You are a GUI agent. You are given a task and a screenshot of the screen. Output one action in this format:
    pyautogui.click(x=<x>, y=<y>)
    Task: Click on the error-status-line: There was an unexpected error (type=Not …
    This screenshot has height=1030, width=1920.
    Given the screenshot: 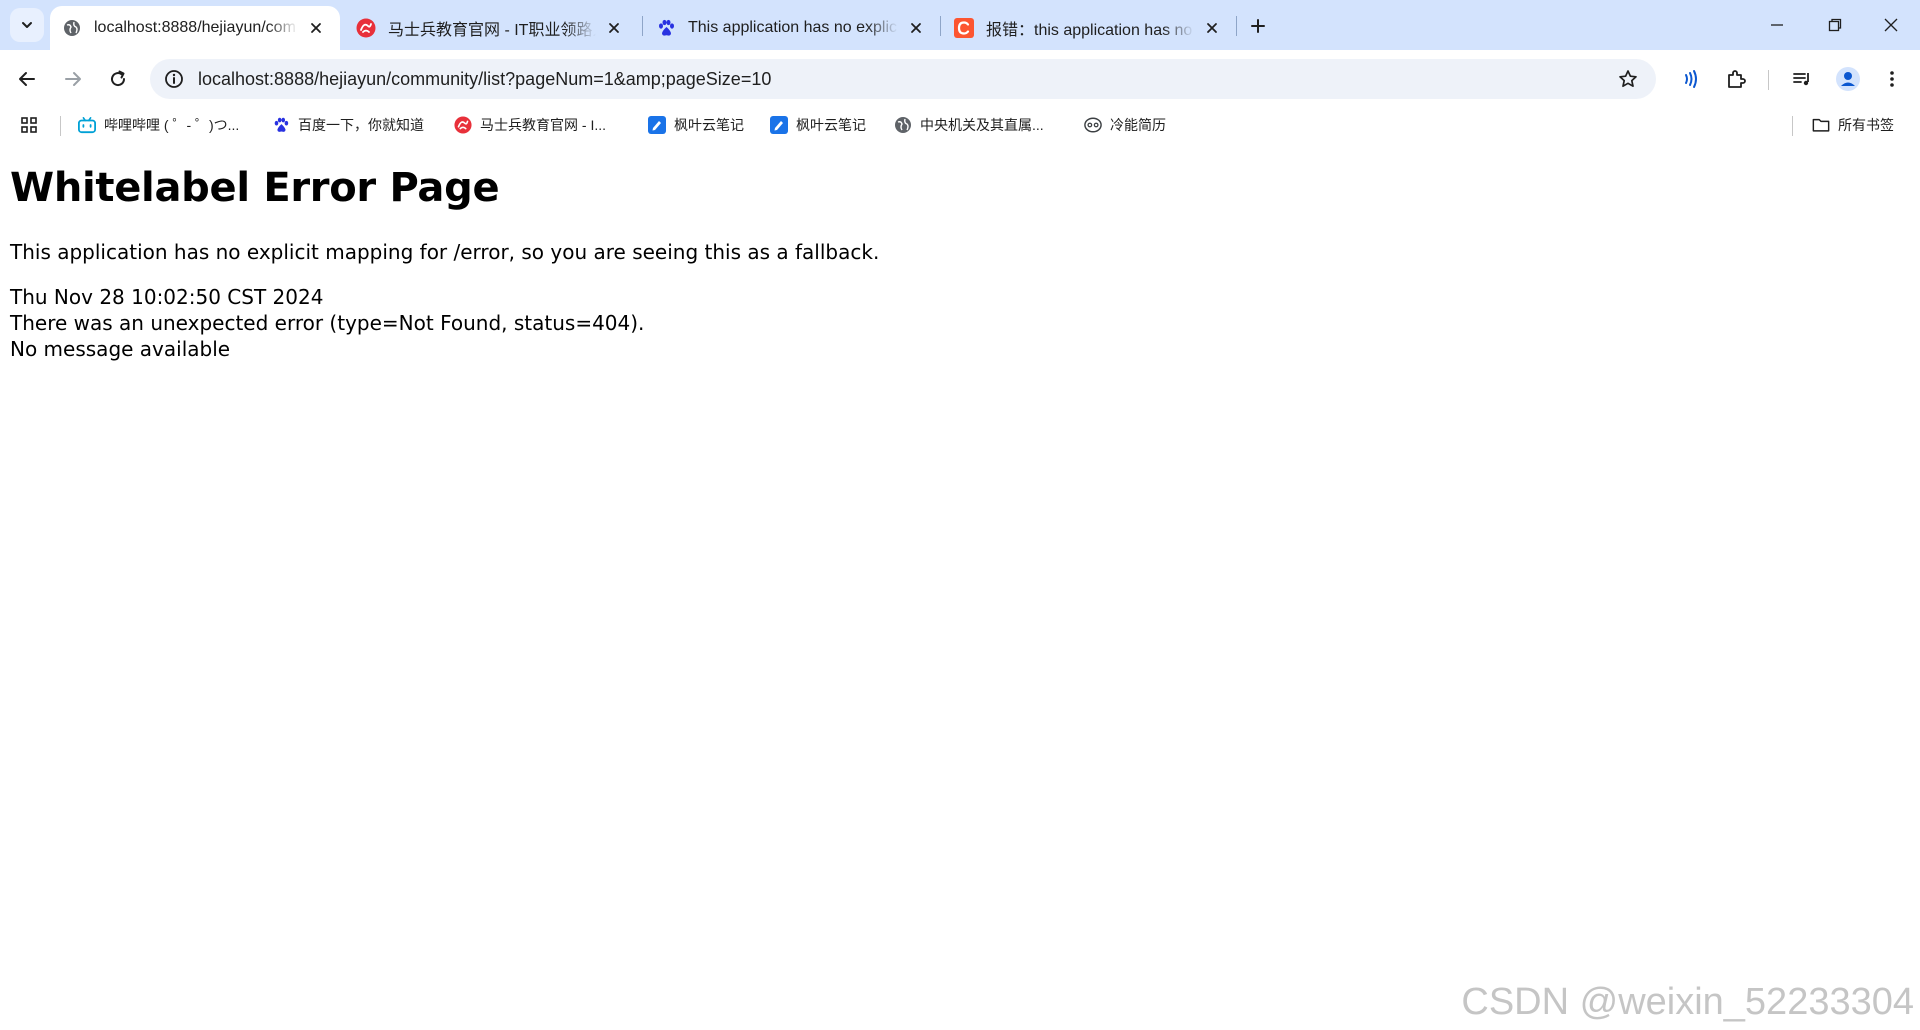 What is the action you would take?
    pyautogui.click(x=327, y=323)
    